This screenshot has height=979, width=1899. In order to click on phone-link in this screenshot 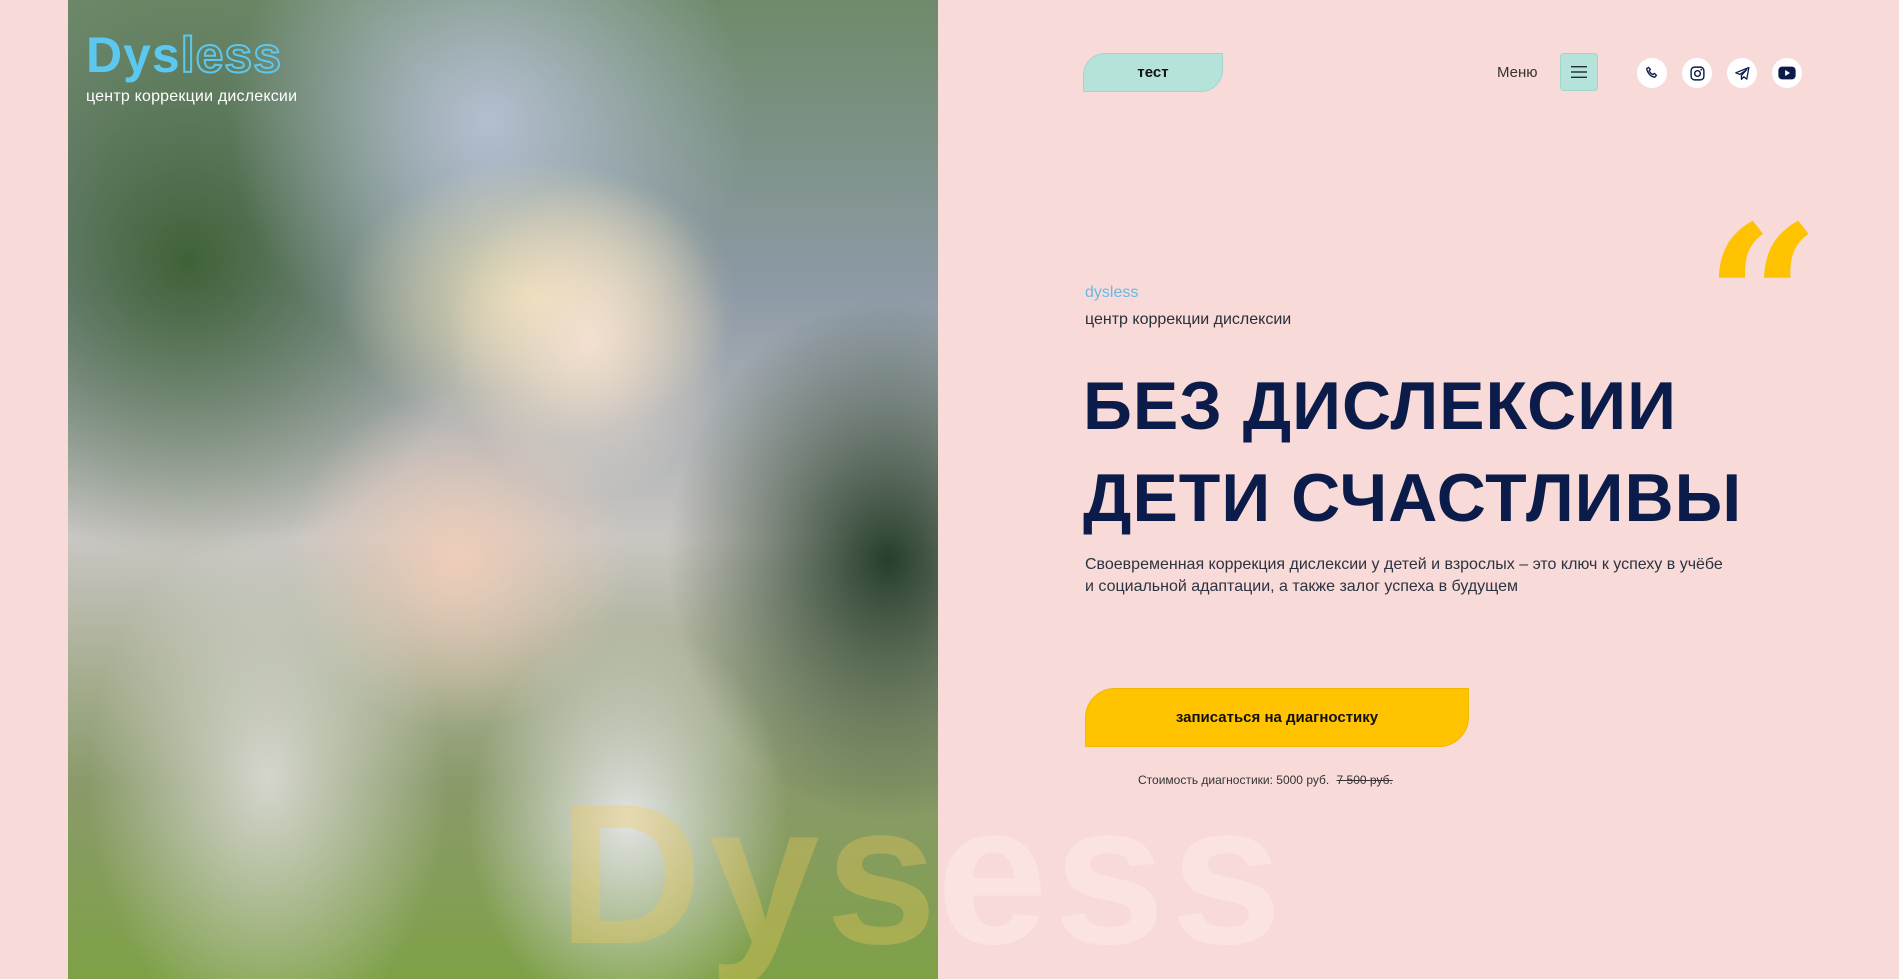, I will do `click(1652, 73)`.